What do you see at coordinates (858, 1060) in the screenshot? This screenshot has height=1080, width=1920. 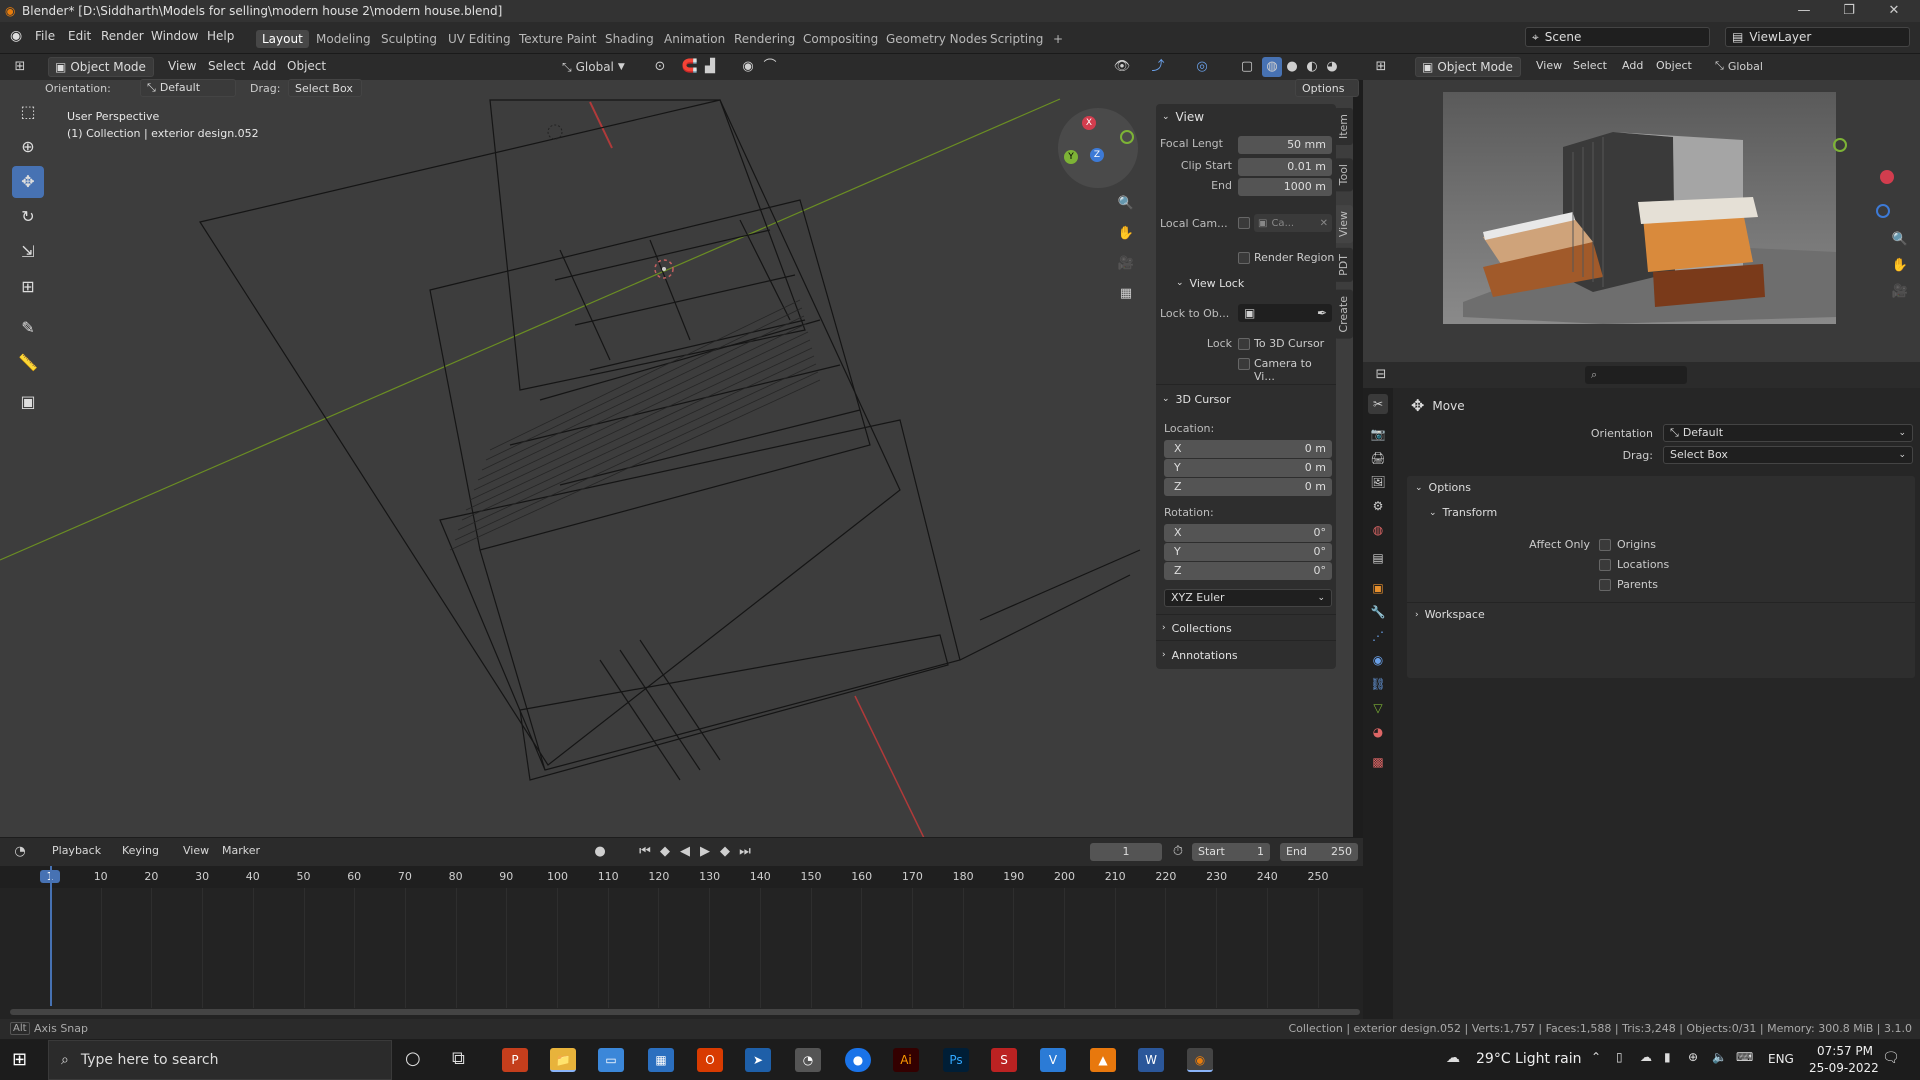 I see `chrome-app-icon: ●` at bounding box center [858, 1060].